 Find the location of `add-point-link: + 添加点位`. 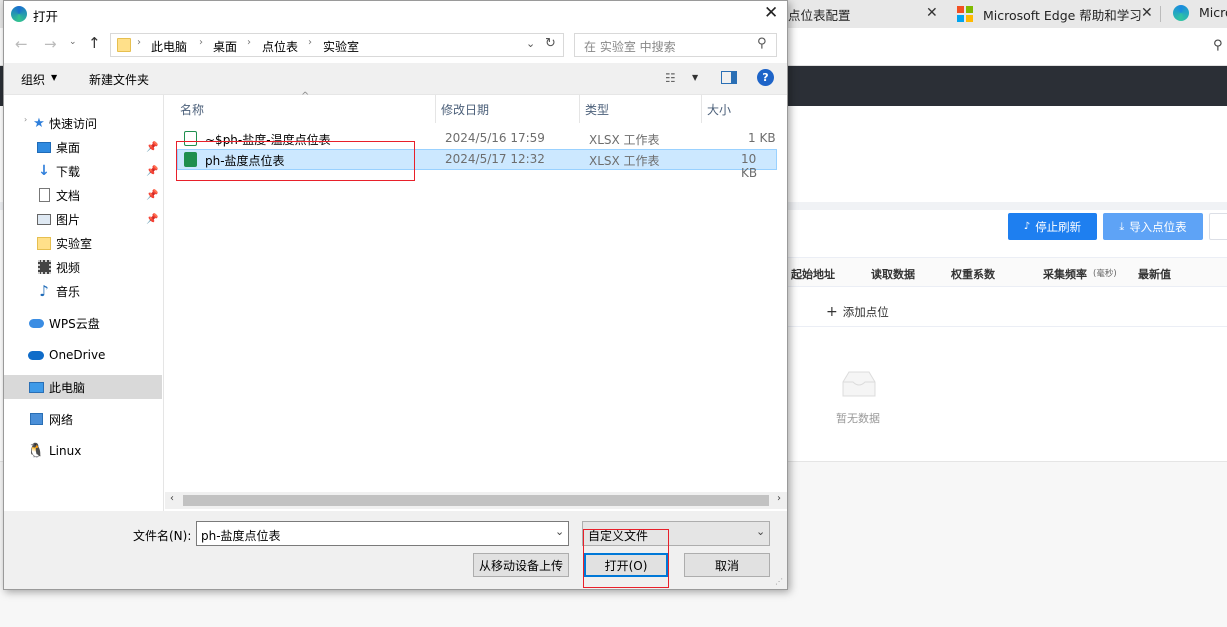

add-point-link: + 添加点位 is located at coordinates (857, 312).